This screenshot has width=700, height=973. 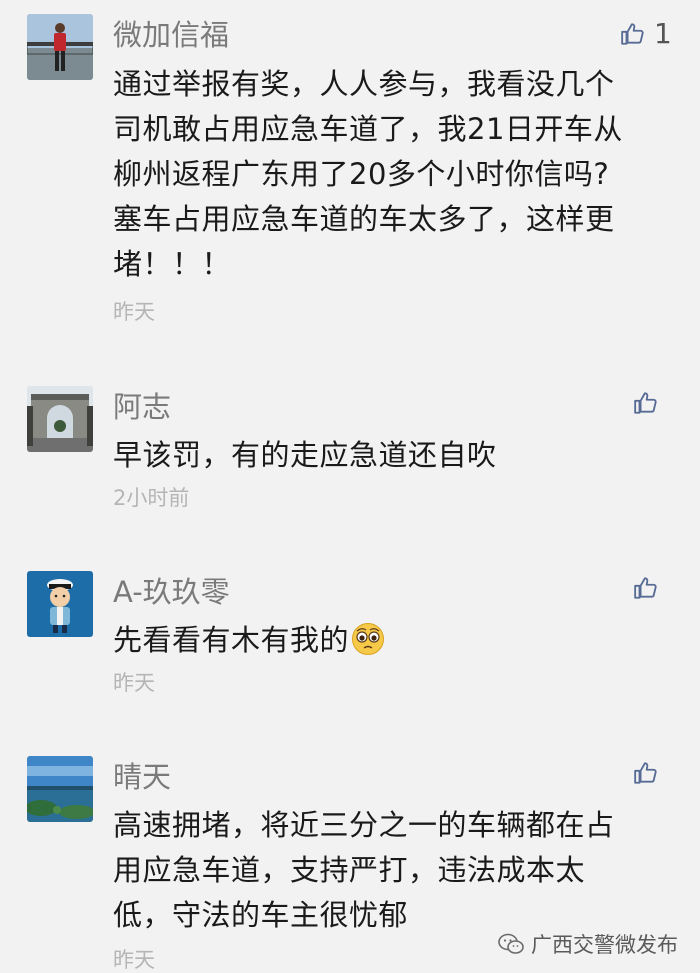 I want to click on wechat-icon, so click(x=511, y=943).